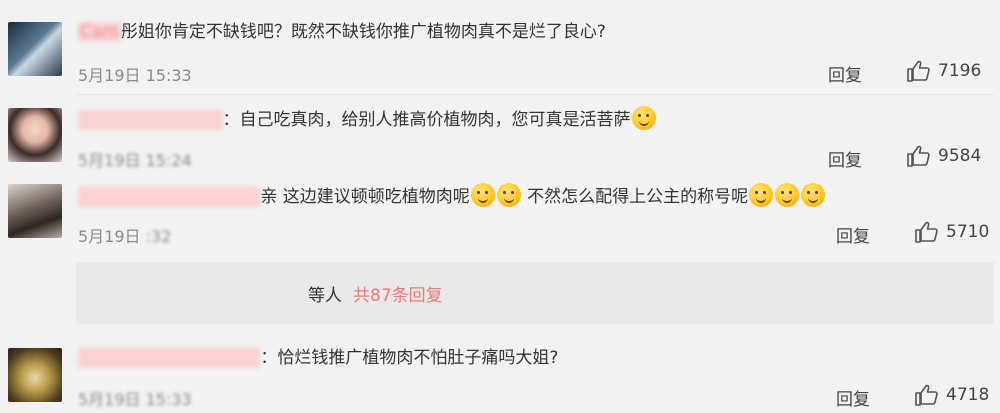  I want to click on like-button: 5710, so click(951, 232).